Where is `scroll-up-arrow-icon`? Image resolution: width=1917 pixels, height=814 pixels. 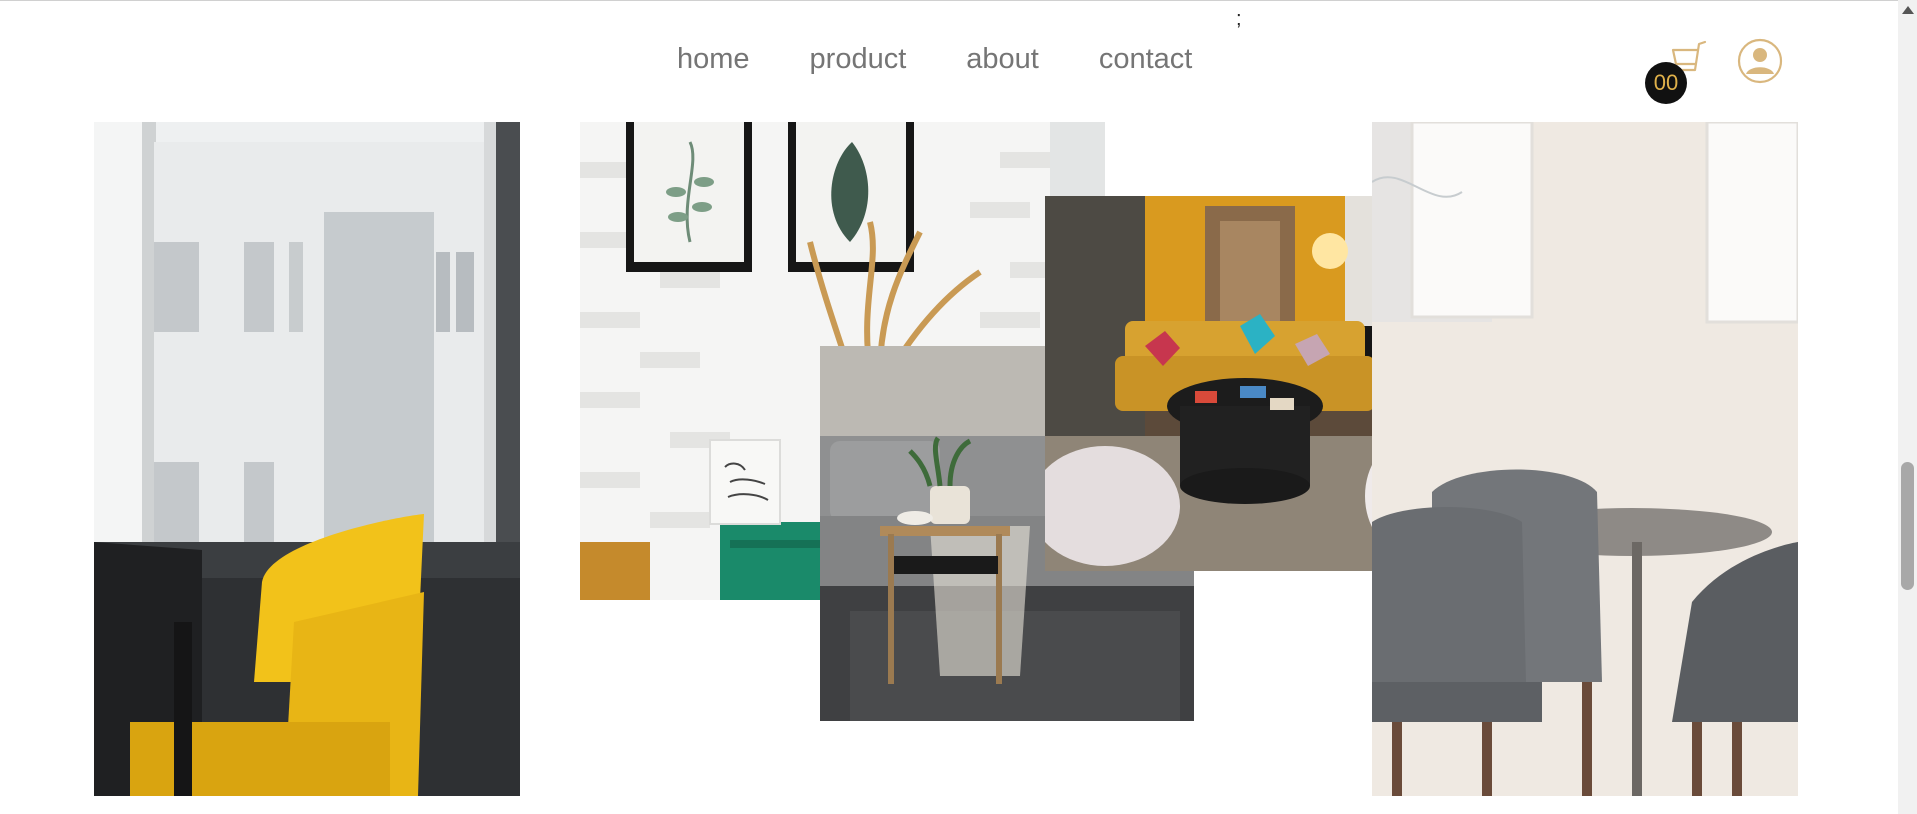 scroll-up-arrow-icon is located at coordinates (1908, 10).